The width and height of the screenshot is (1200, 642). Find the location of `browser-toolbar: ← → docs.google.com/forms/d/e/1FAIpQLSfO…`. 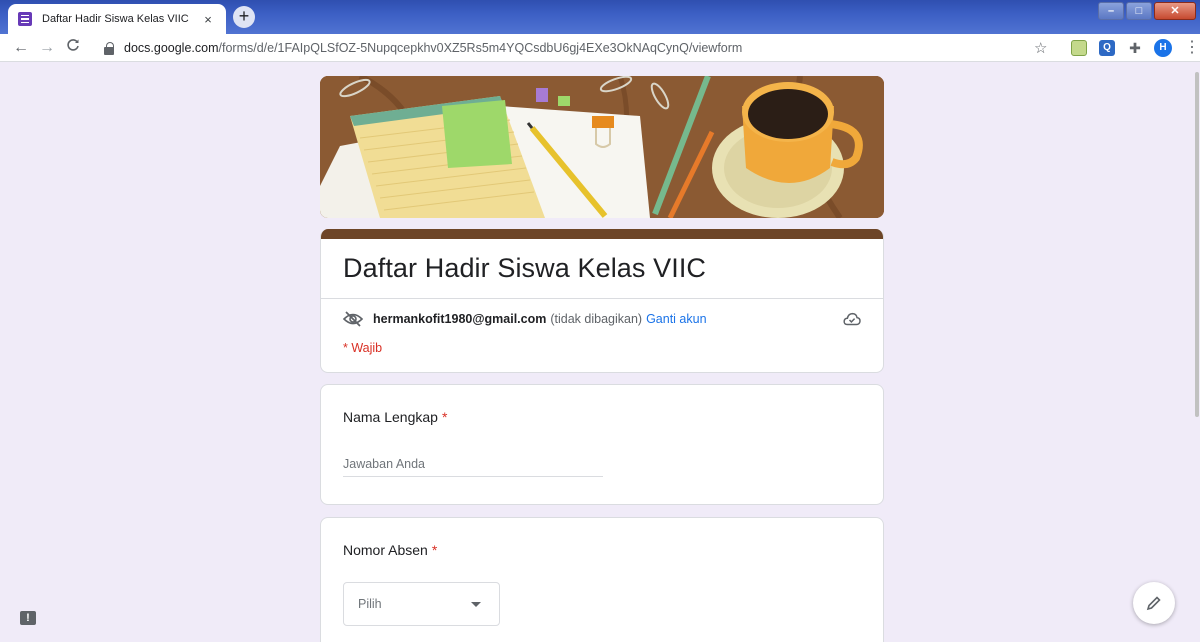

browser-toolbar: ← → docs.google.com/forms/d/e/1FAIpQLSfO… is located at coordinates (600, 48).